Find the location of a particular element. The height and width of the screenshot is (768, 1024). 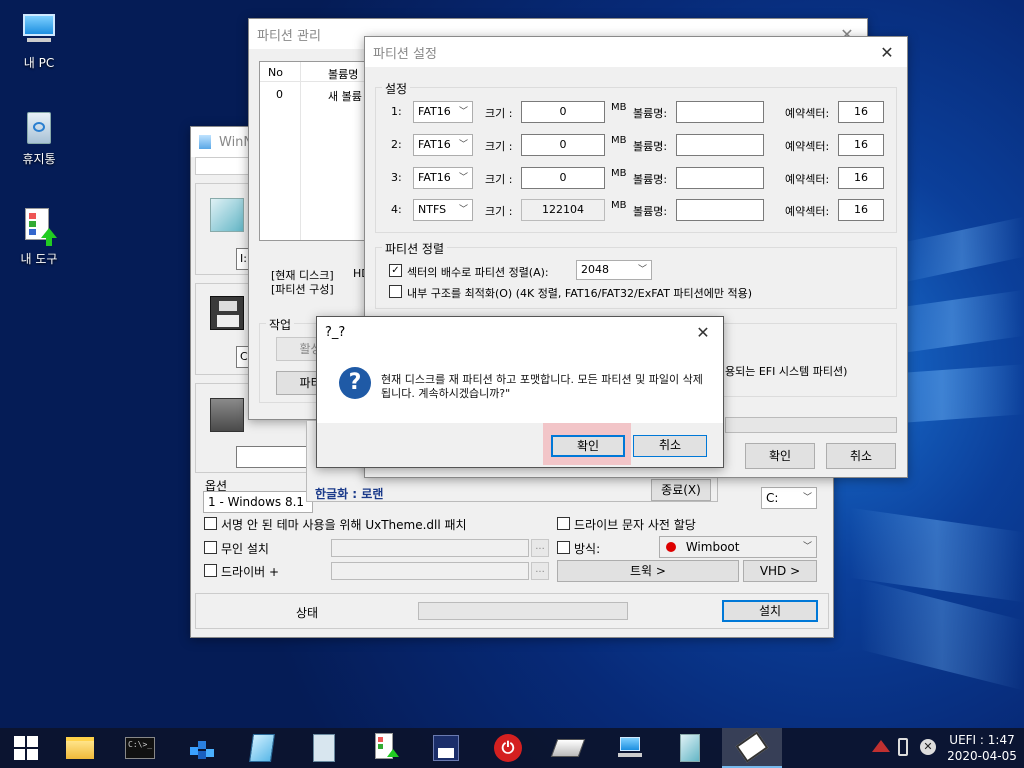

fs-value: NTFS is located at coordinates (432, 209).